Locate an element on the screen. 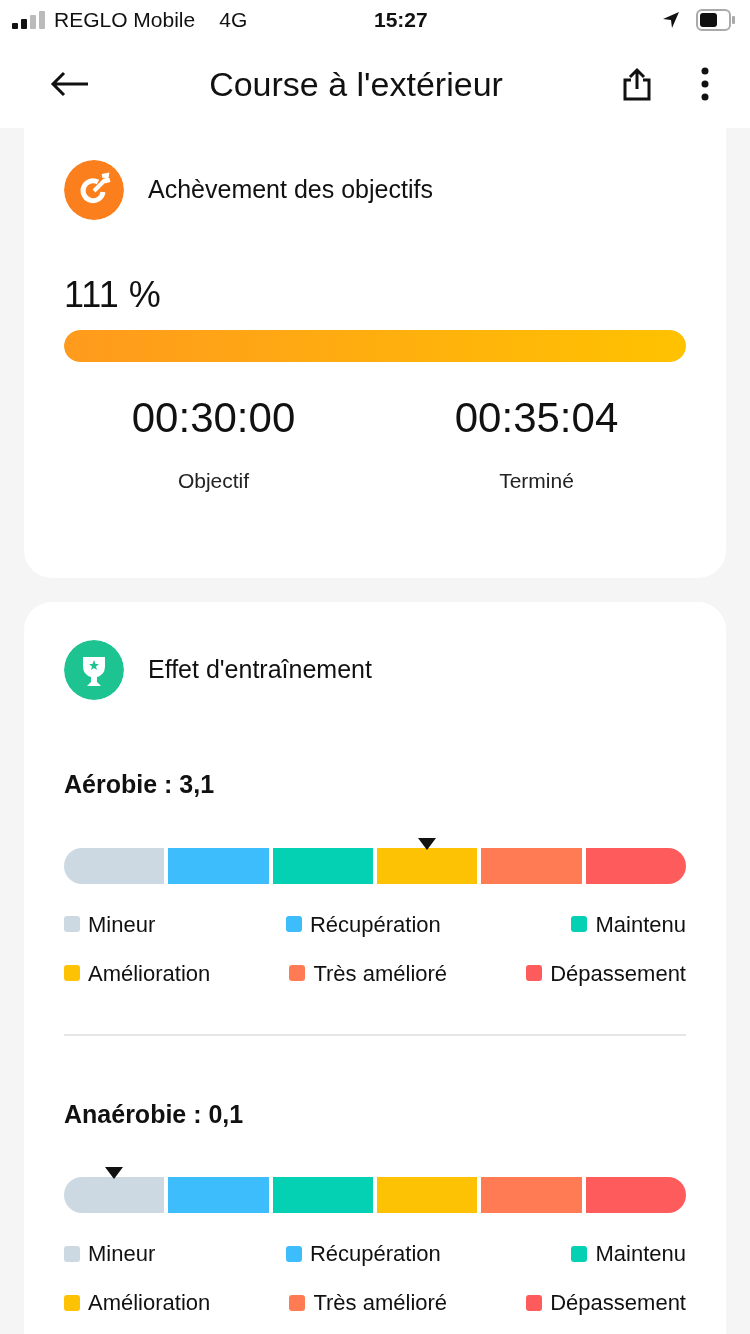  effect-label: Anaérobie : 0,1 is located at coordinates (154, 1114).